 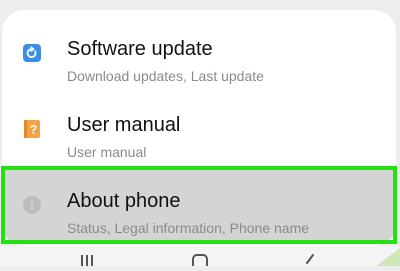 I want to click on recent-apps-icon, so click(x=87, y=259).